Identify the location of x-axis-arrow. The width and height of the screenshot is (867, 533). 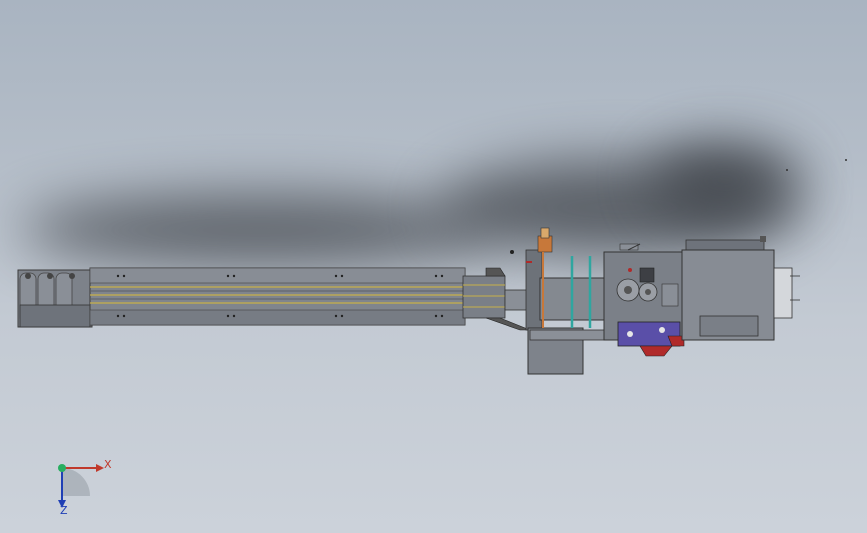
(100, 468).